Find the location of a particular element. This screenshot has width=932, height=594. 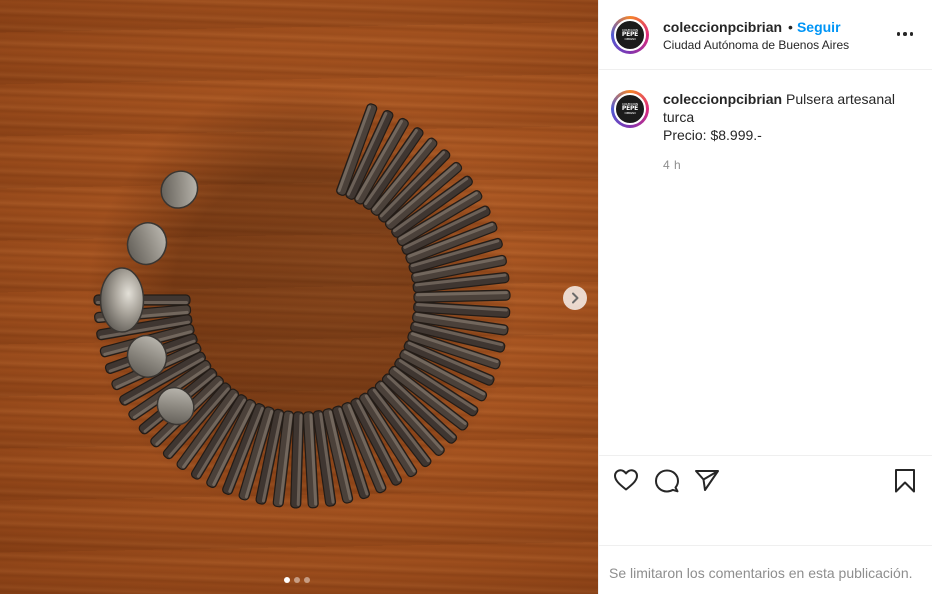

post-timestamp: 4 h is located at coordinates (788, 165).